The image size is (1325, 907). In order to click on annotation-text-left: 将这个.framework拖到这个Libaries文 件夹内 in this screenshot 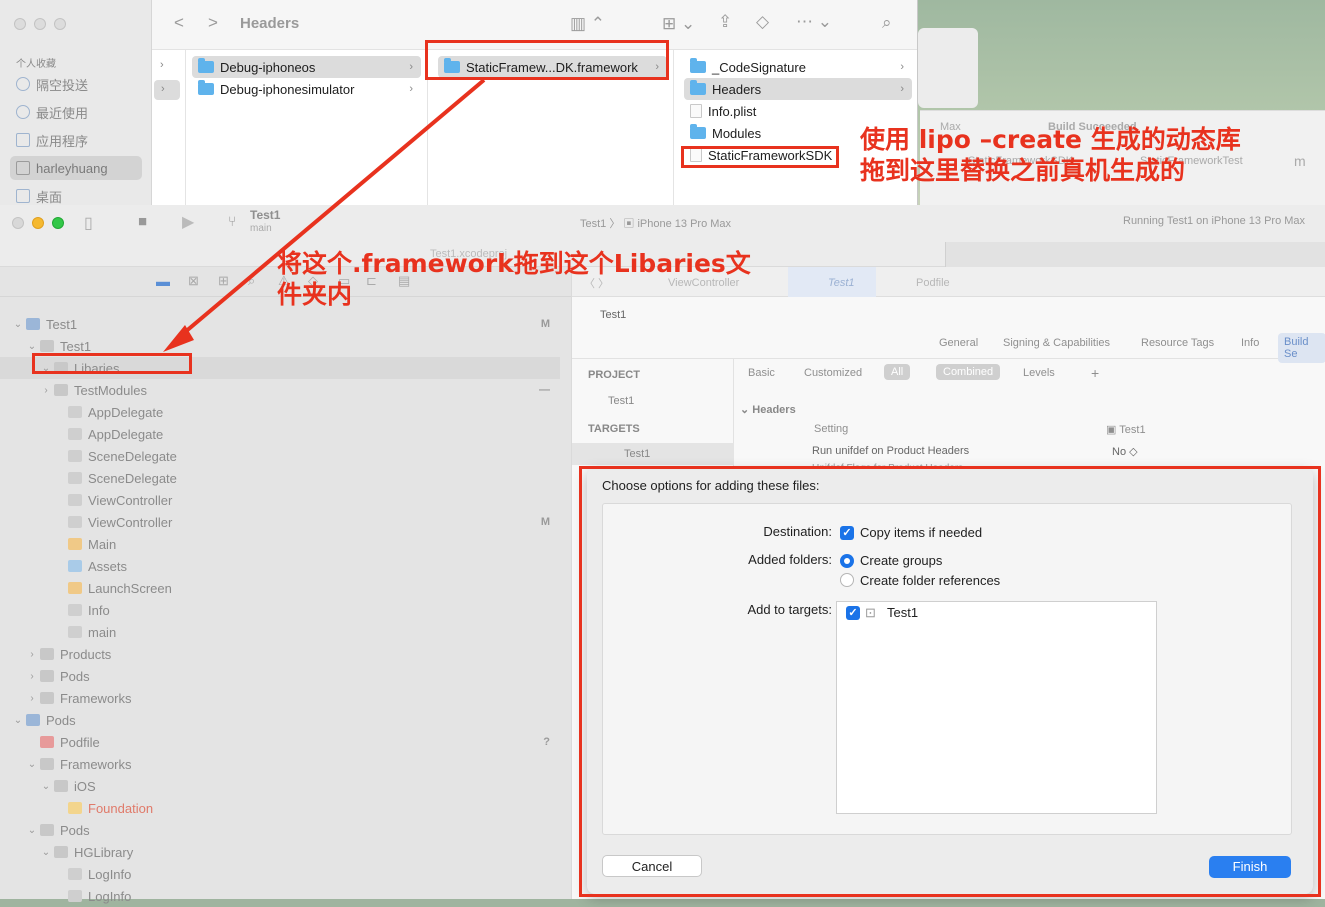, I will do `click(514, 279)`.